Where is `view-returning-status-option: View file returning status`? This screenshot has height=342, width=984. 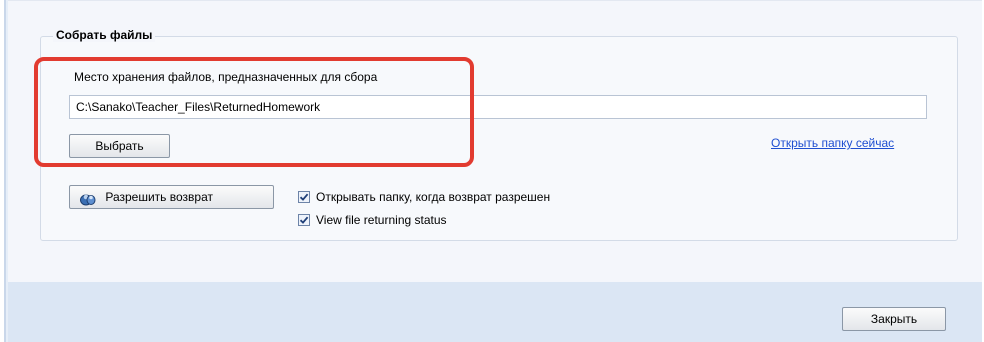 view-returning-status-option: View file returning status is located at coordinates (372, 220).